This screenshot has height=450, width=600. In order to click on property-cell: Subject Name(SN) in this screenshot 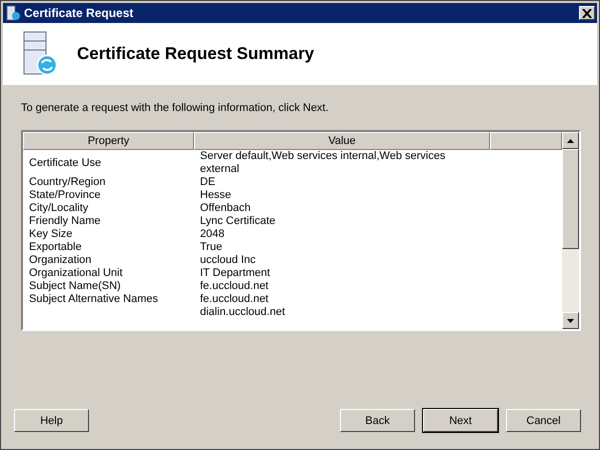, I will do `click(75, 286)`.